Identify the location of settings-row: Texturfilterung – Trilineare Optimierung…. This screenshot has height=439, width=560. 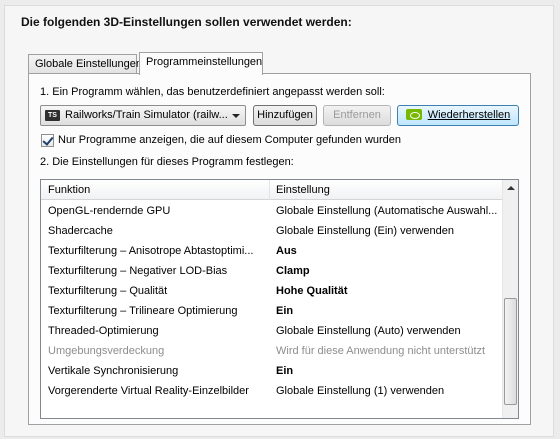
(272, 312).